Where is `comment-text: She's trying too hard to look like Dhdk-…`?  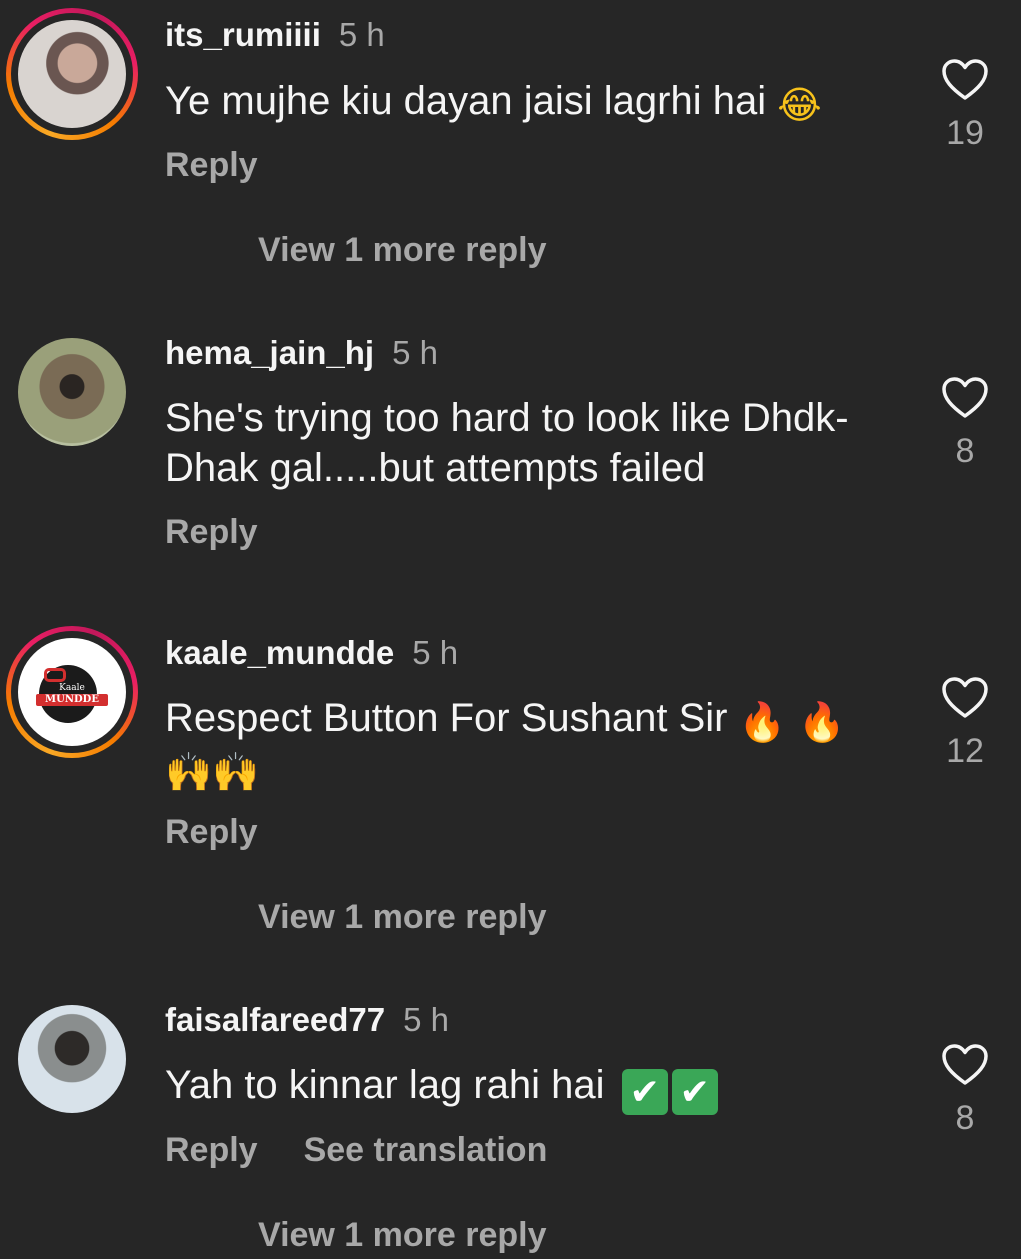 comment-text: She's trying too hard to look like Dhdk-… is located at coordinates (507, 443).